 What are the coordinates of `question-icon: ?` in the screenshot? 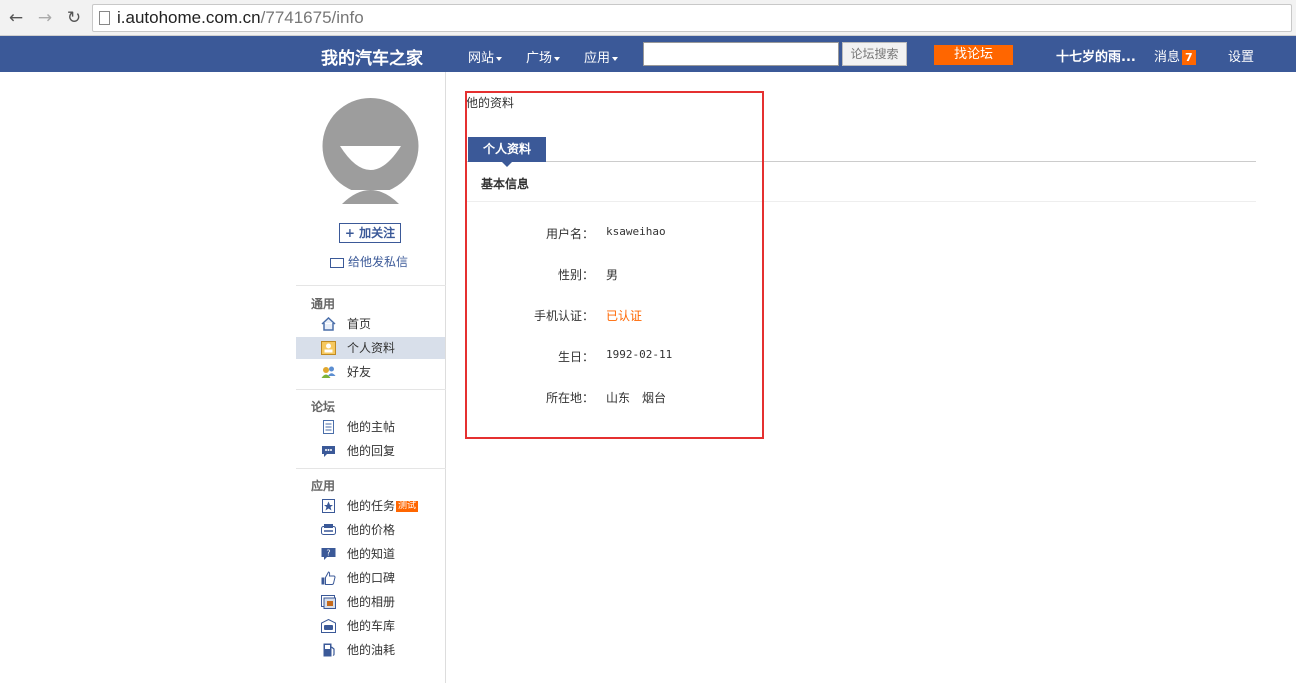 It's located at (328, 554).